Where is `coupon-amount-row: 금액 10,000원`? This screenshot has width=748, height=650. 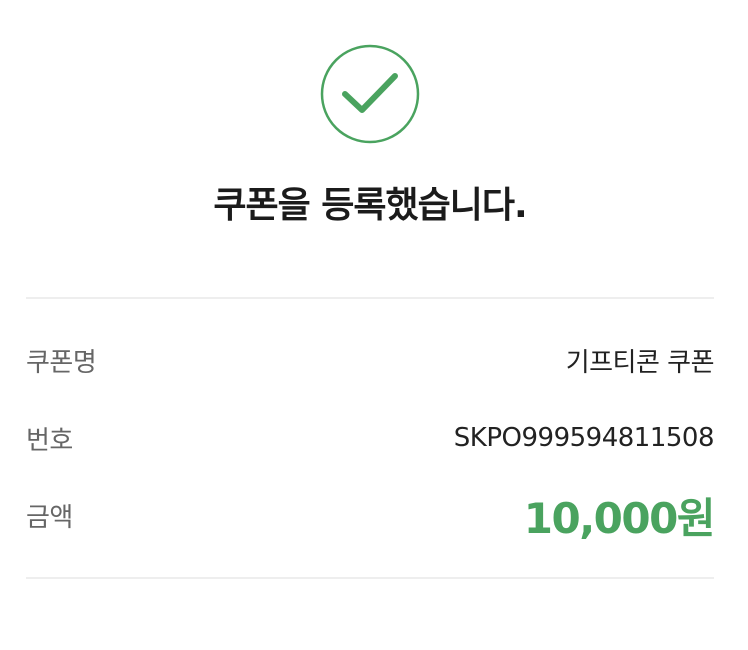
coupon-amount-row: 금액 10,000원 is located at coordinates (371, 516).